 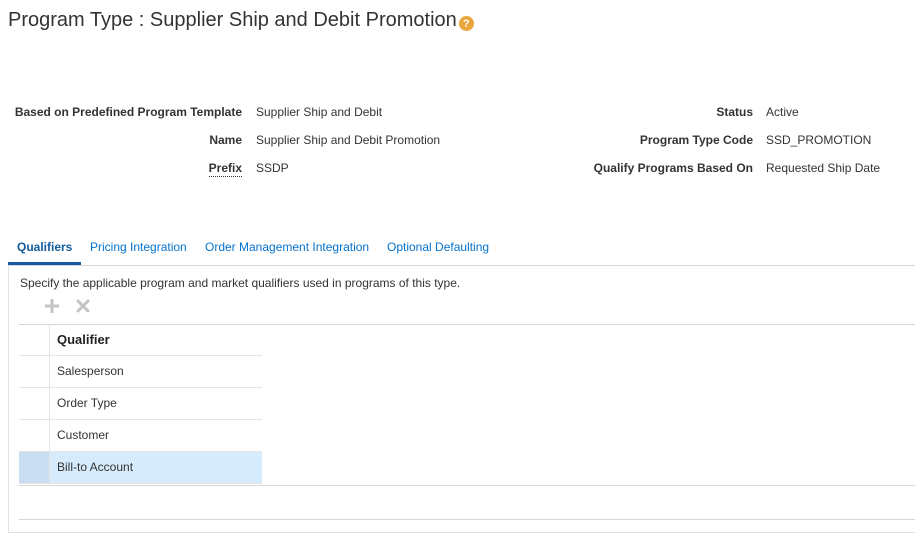 What do you see at coordinates (95, 467) in the screenshot?
I see `qualifier-cell: Bill-to Account` at bounding box center [95, 467].